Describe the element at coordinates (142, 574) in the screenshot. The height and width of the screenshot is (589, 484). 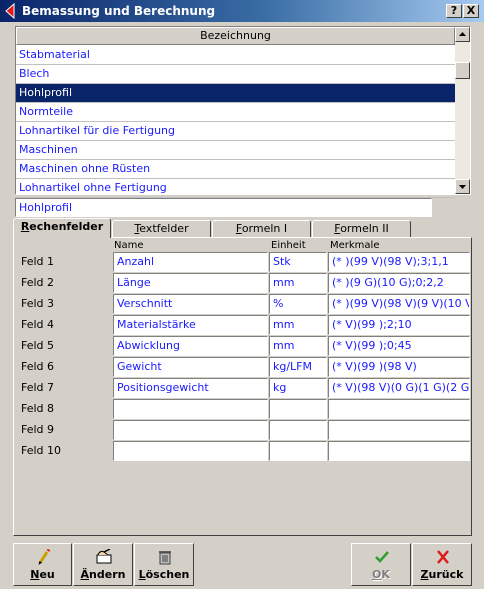
I see `loeschen-mnemonic: L` at that location.